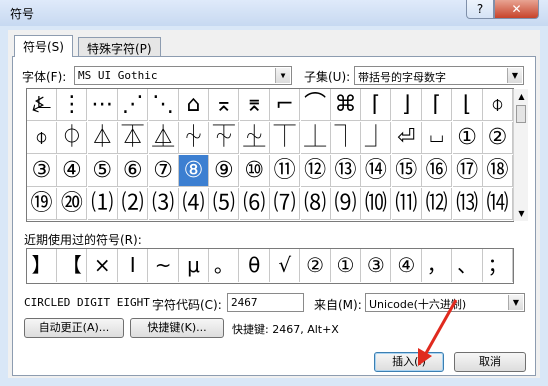 This screenshot has width=548, height=386. I want to click on scroll-down-icon: ▼, so click(521, 213).